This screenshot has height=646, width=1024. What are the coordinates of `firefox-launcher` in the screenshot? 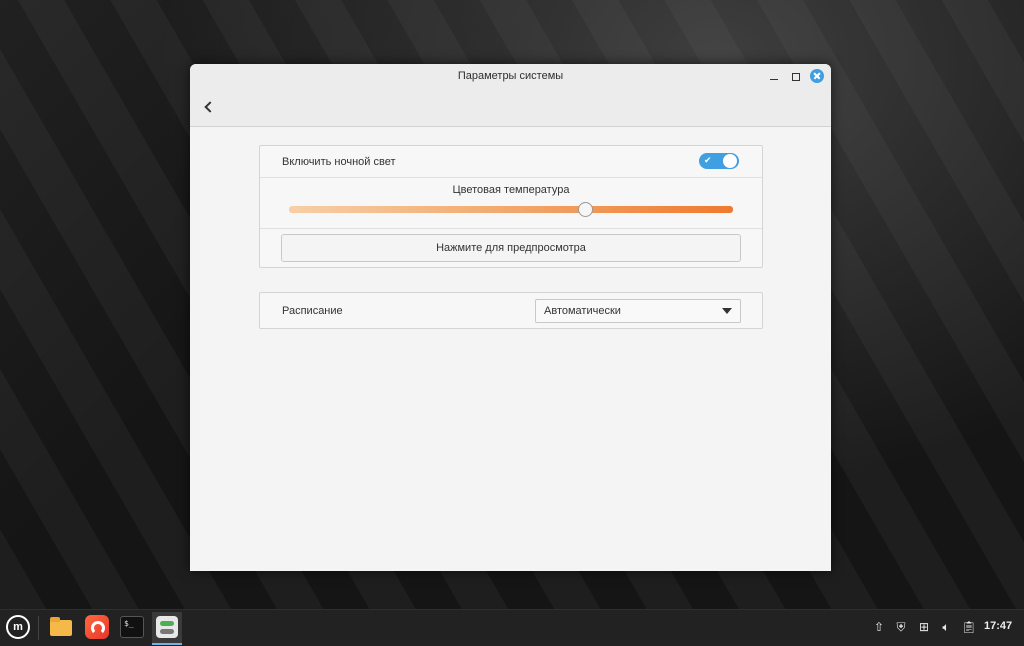 It's located at (97, 627).